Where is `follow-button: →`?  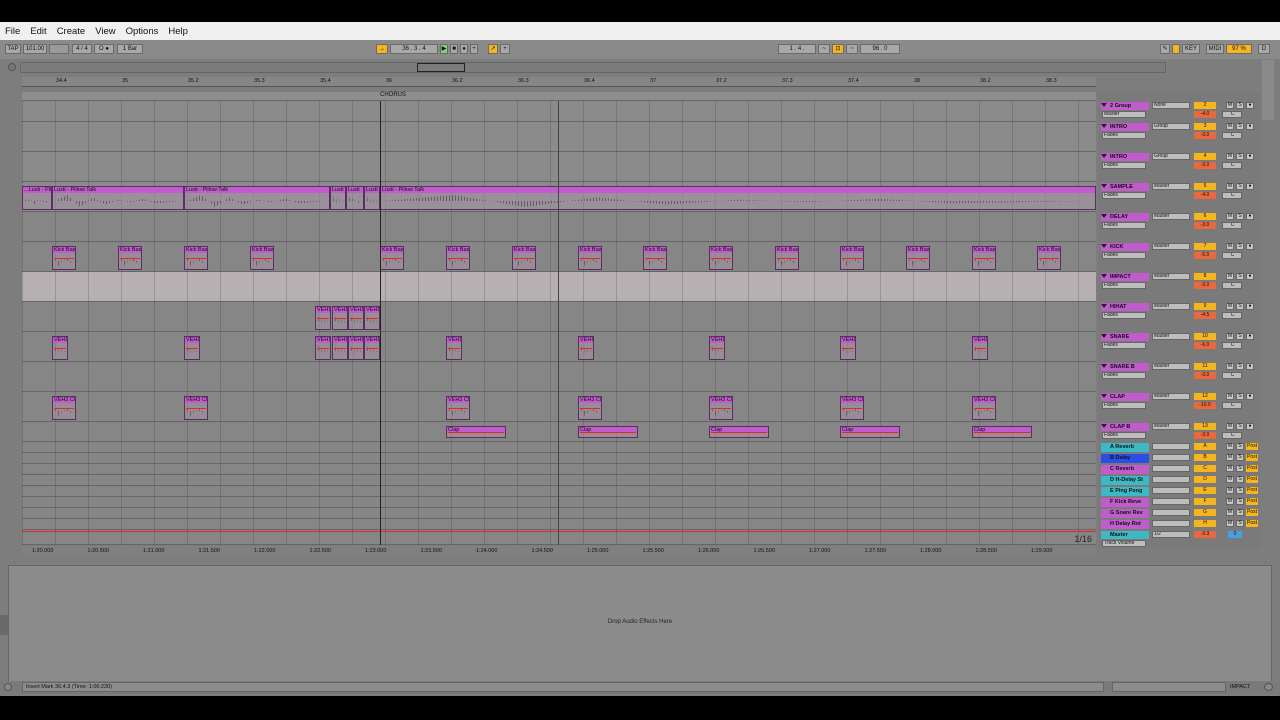
follow-button: → is located at coordinates (382, 49).